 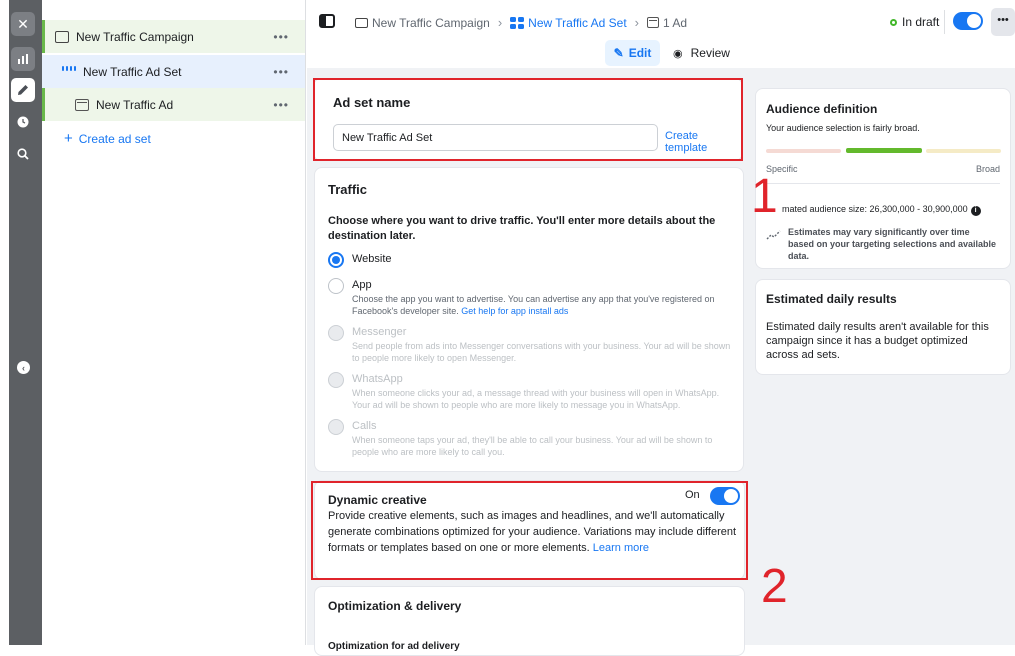 I want to click on more-options-icon: •••, so click(x=1003, y=22).